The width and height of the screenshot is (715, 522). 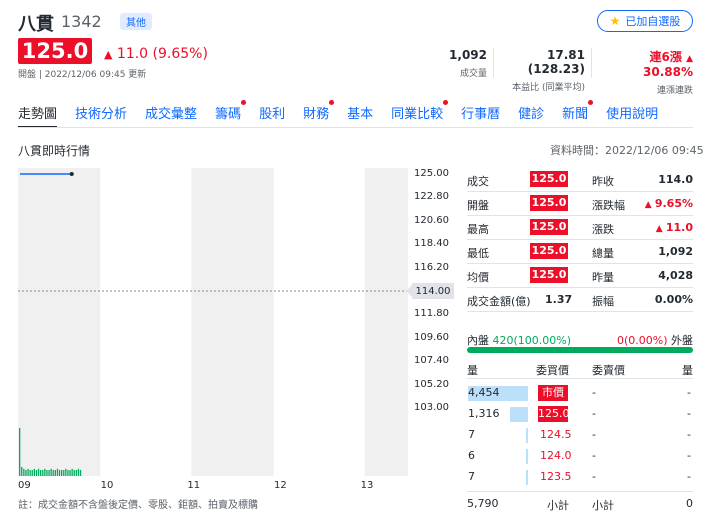 What do you see at coordinates (231, 111) in the screenshot?
I see `tab-3: 籌碼` at bounding box center [231, 111].